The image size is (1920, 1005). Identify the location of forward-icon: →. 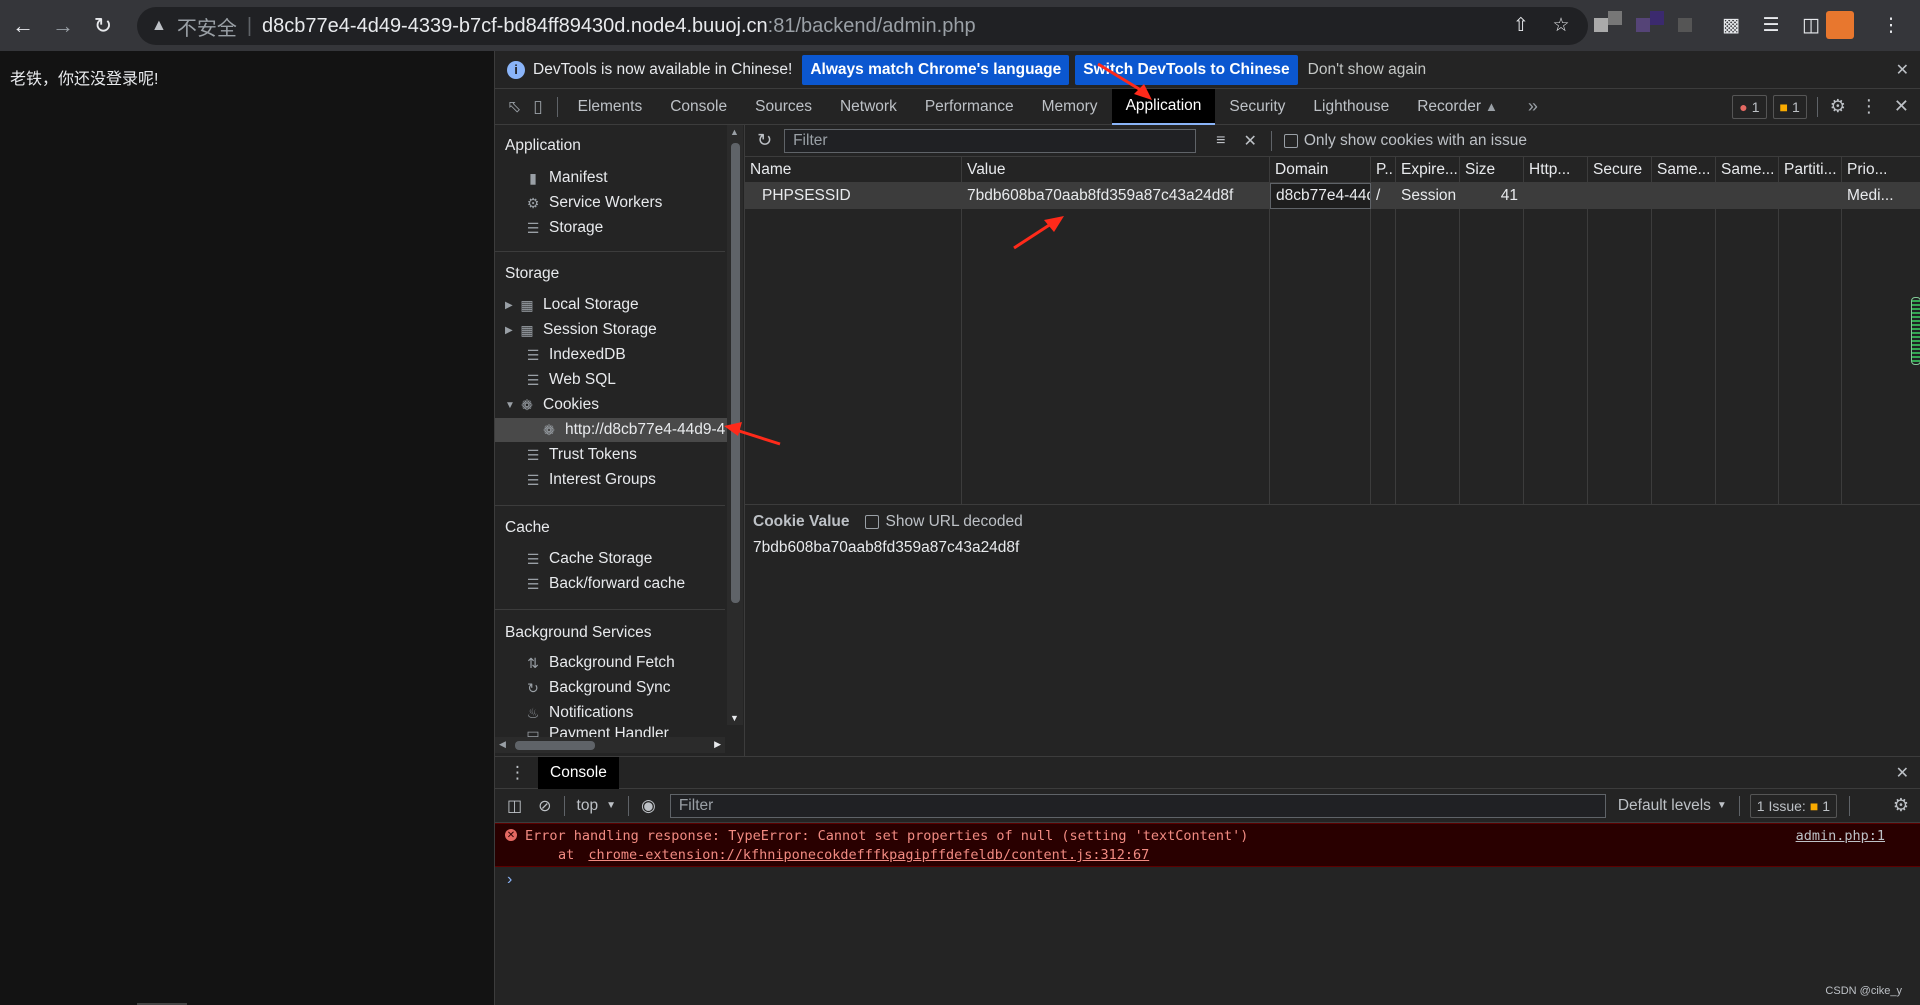
(63, 26).